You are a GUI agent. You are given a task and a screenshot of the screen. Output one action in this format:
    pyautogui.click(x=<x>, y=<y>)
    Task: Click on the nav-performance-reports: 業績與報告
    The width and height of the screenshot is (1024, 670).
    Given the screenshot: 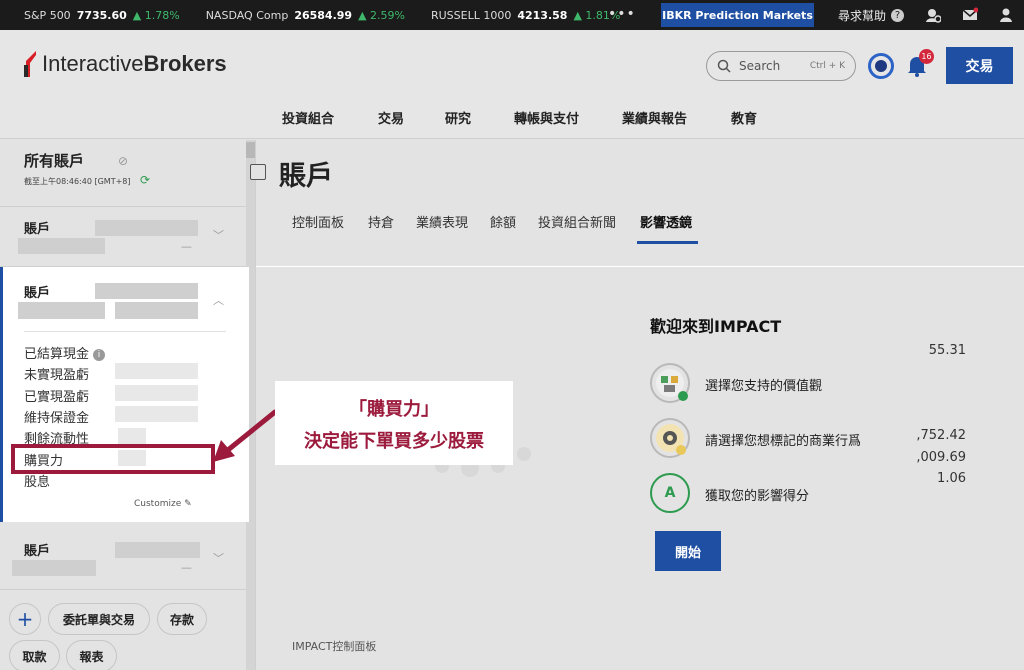 What is the action you would take?
    pyautogui.click(x=654, y=117)
    